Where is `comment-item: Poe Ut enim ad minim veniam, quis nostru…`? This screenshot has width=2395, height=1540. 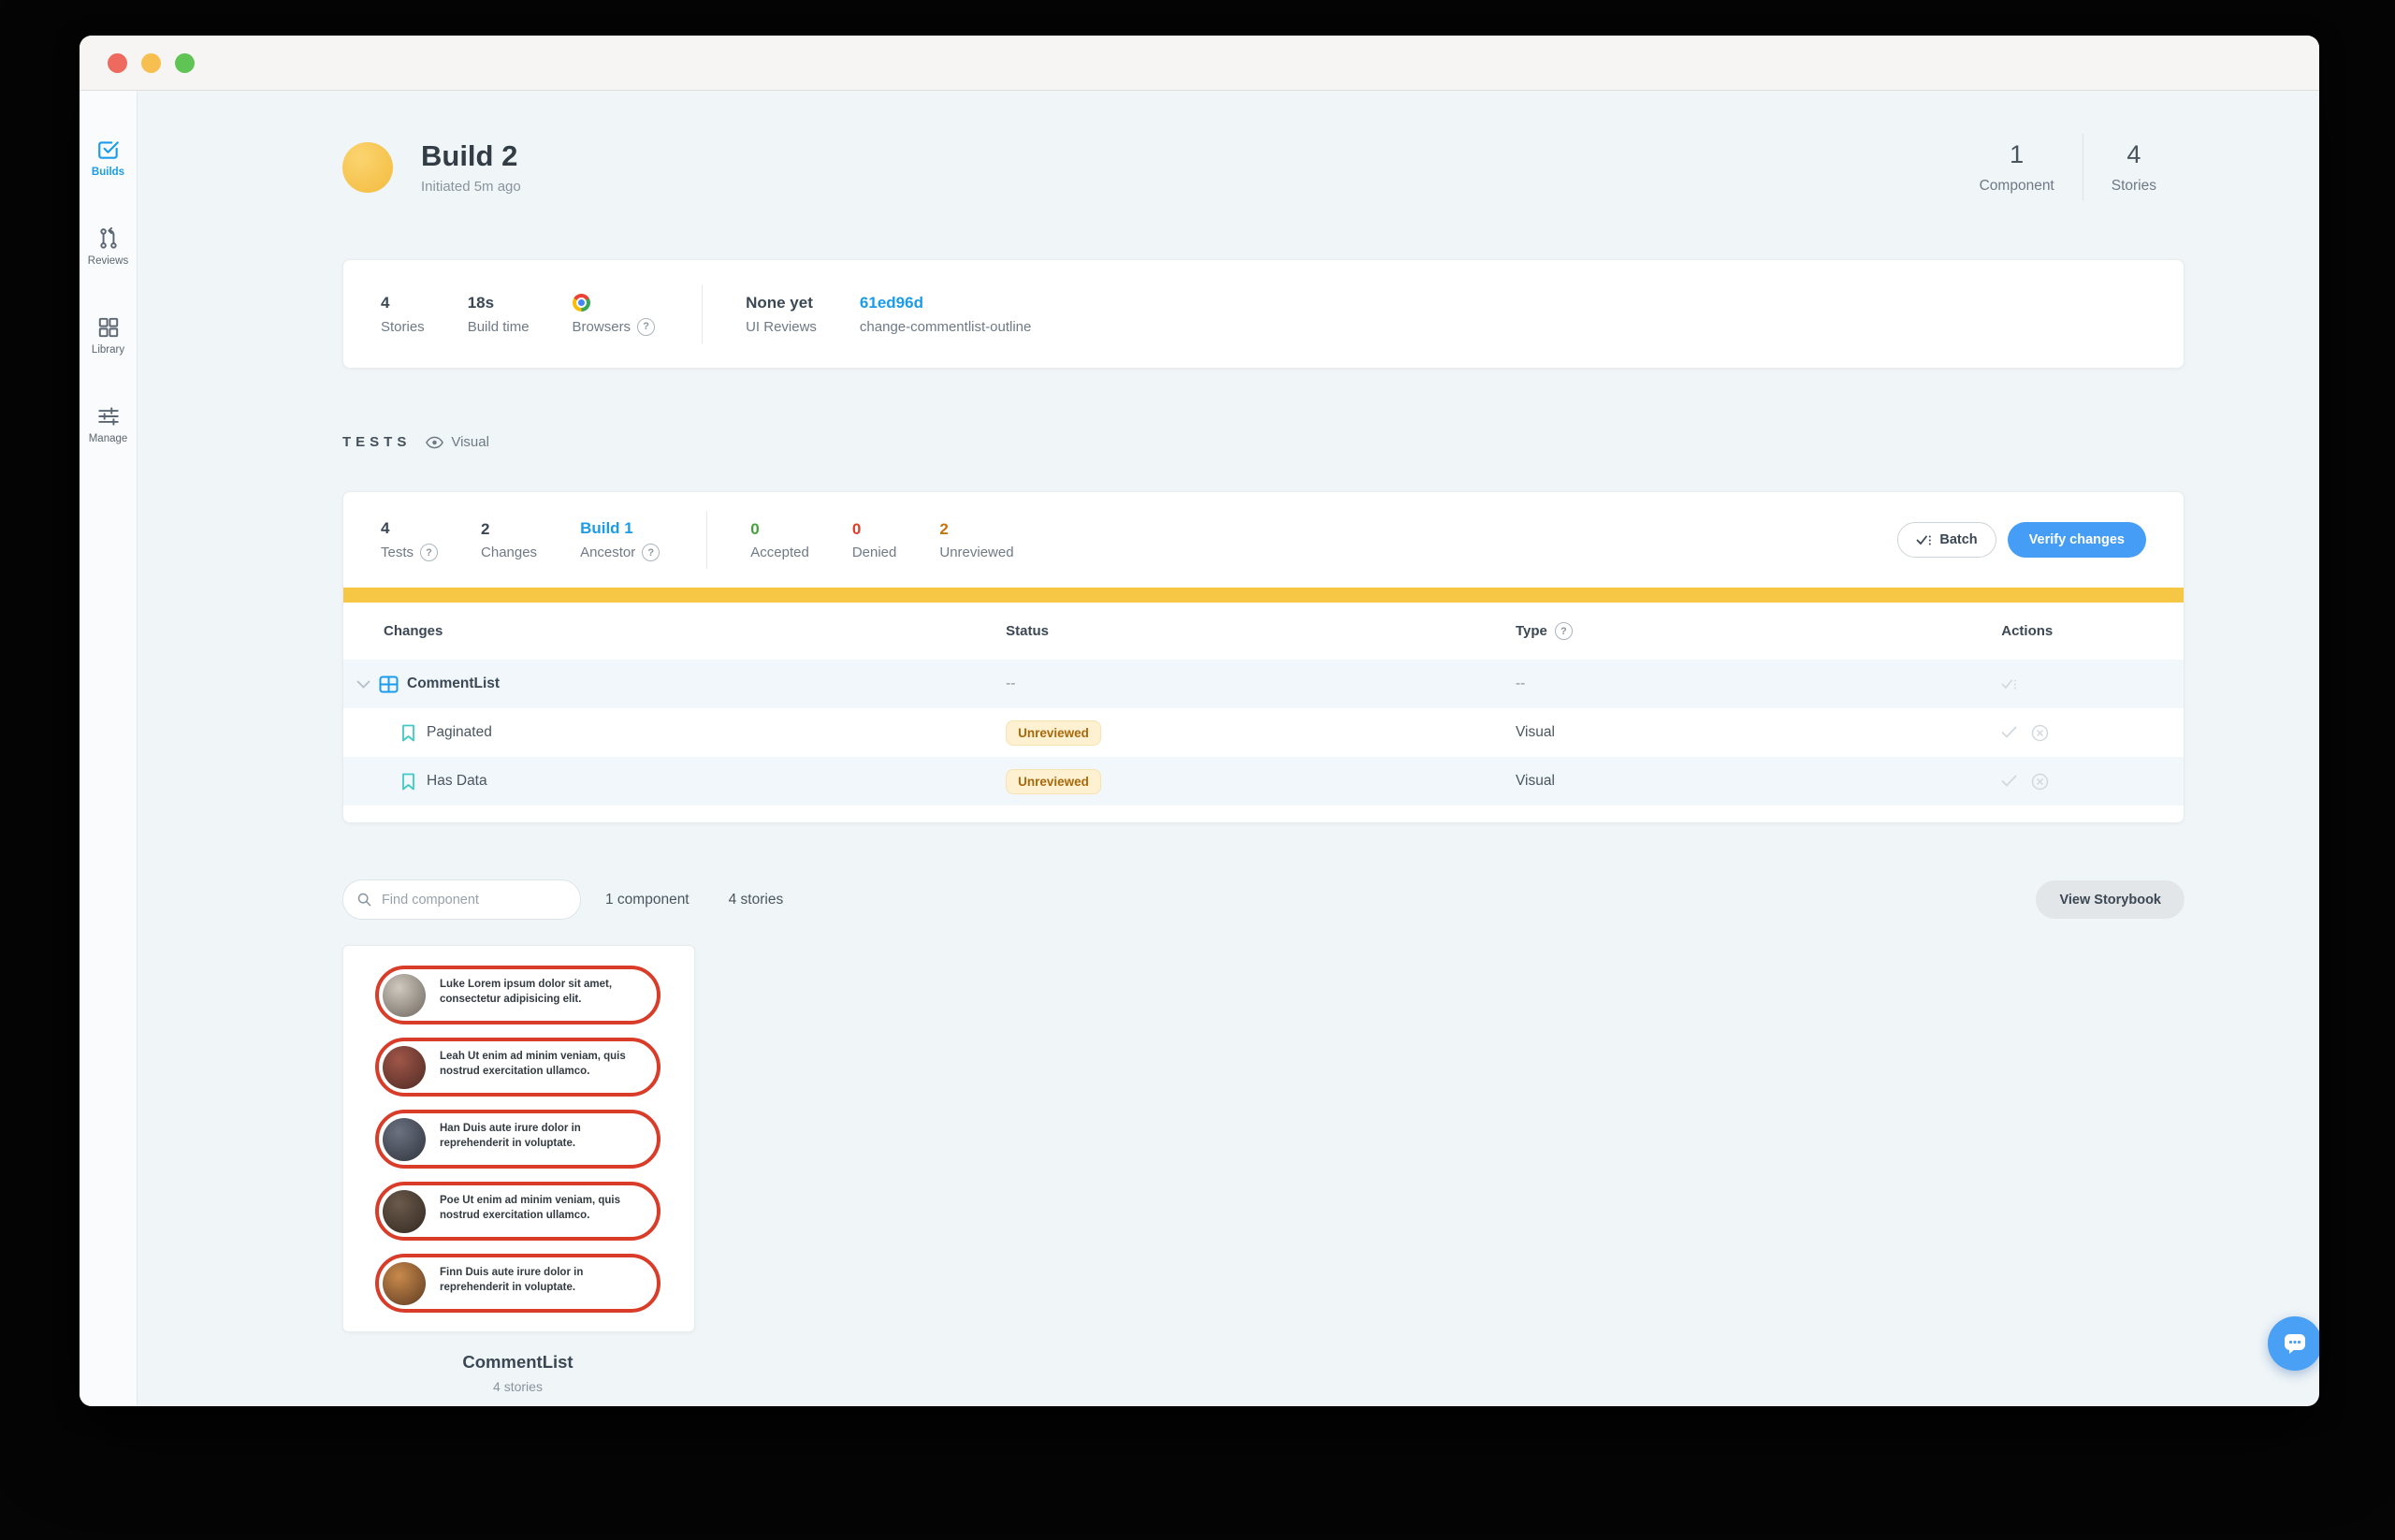
comment-item: Poe Ut enim ad minim veniam, quis nostru… is located at coordinates (517, 1211).